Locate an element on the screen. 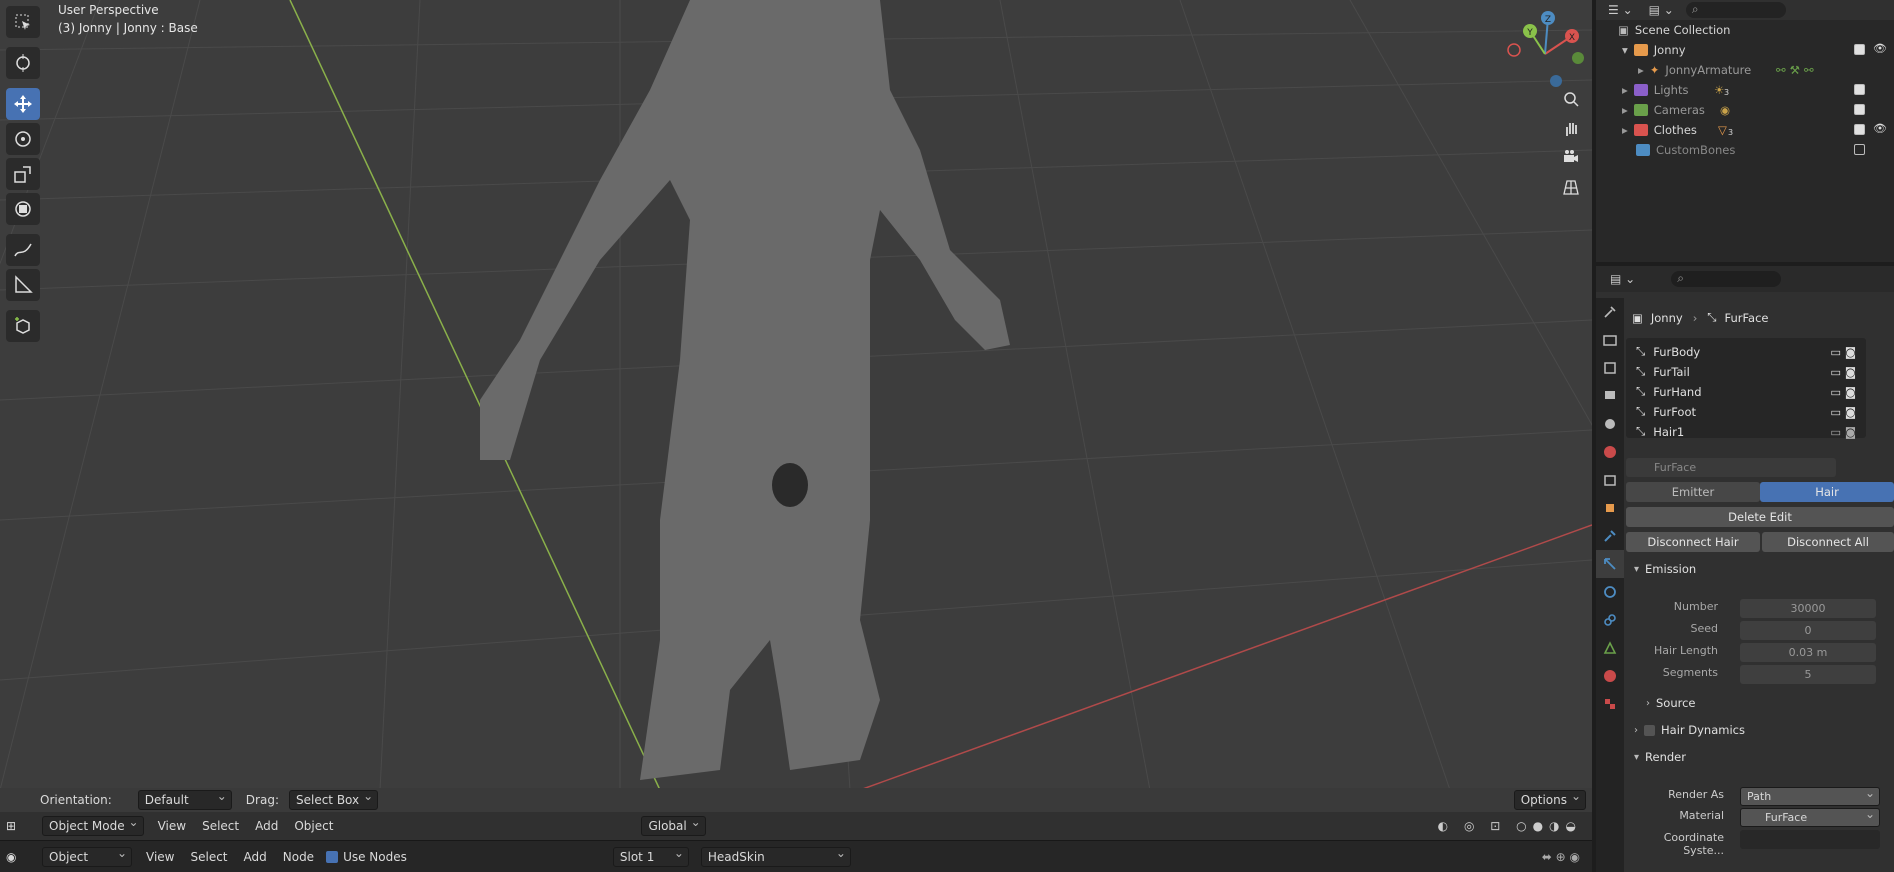 This screenshot has height=872, width=1894. disconnect-all-button: Disconnect All is located at coordinates (1828, 542).